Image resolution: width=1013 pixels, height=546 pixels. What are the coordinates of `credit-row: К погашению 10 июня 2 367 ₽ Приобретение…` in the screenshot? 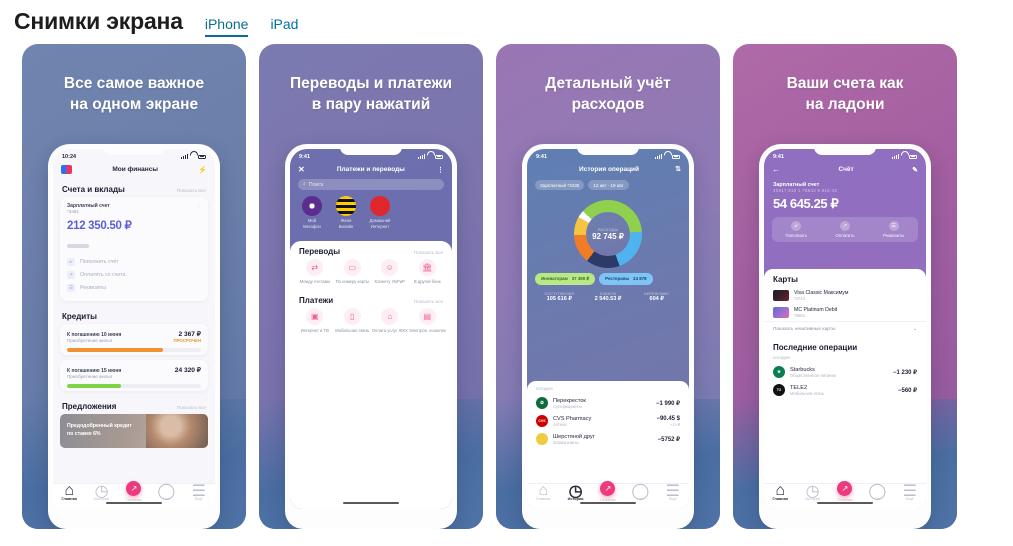 It's located at (134, 339).